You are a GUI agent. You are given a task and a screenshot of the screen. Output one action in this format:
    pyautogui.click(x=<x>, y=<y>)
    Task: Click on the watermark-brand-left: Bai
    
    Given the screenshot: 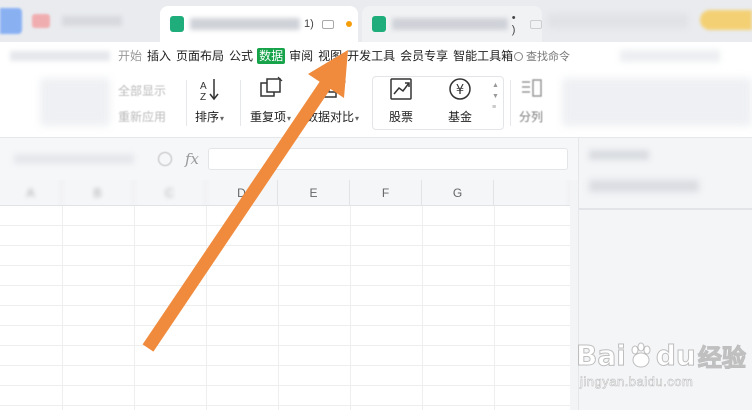 What is the action you would take?
    pyautogui.click(x=601, y=356)
    